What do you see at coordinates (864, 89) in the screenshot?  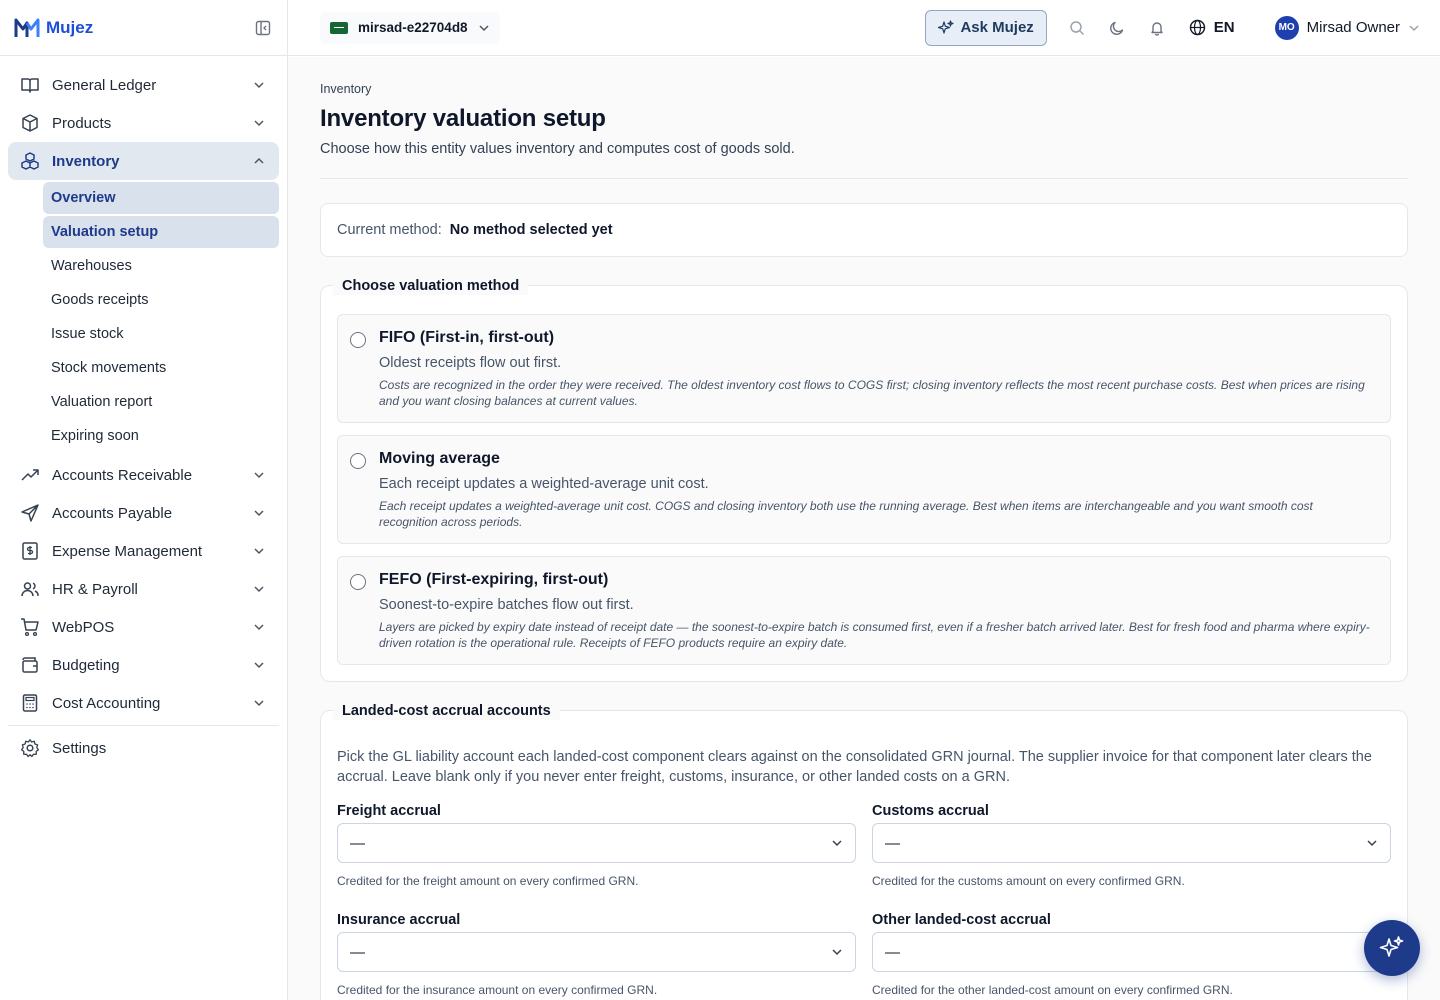 I see `breadcrumb: Inventory` at bounding box center [864, 89].